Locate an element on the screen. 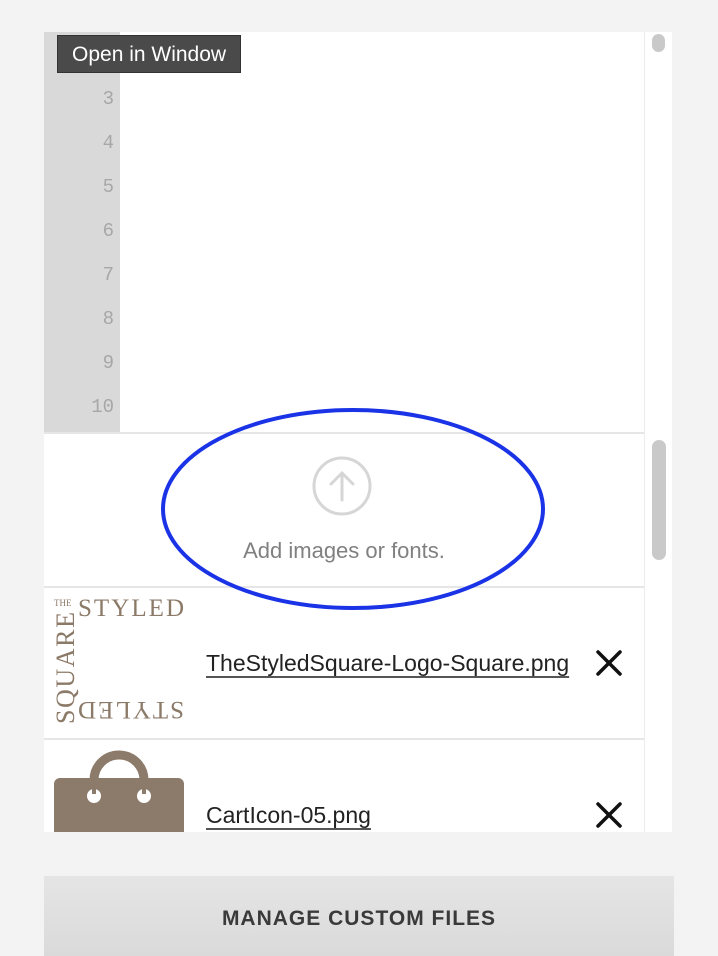  line-number: 4 is located at coordinates (108, 143).